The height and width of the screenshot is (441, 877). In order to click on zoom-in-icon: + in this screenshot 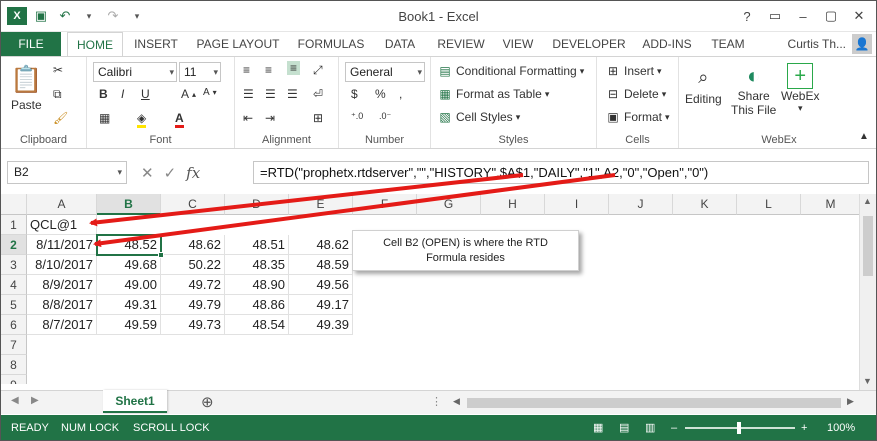, I will do `click(804, 427)`.